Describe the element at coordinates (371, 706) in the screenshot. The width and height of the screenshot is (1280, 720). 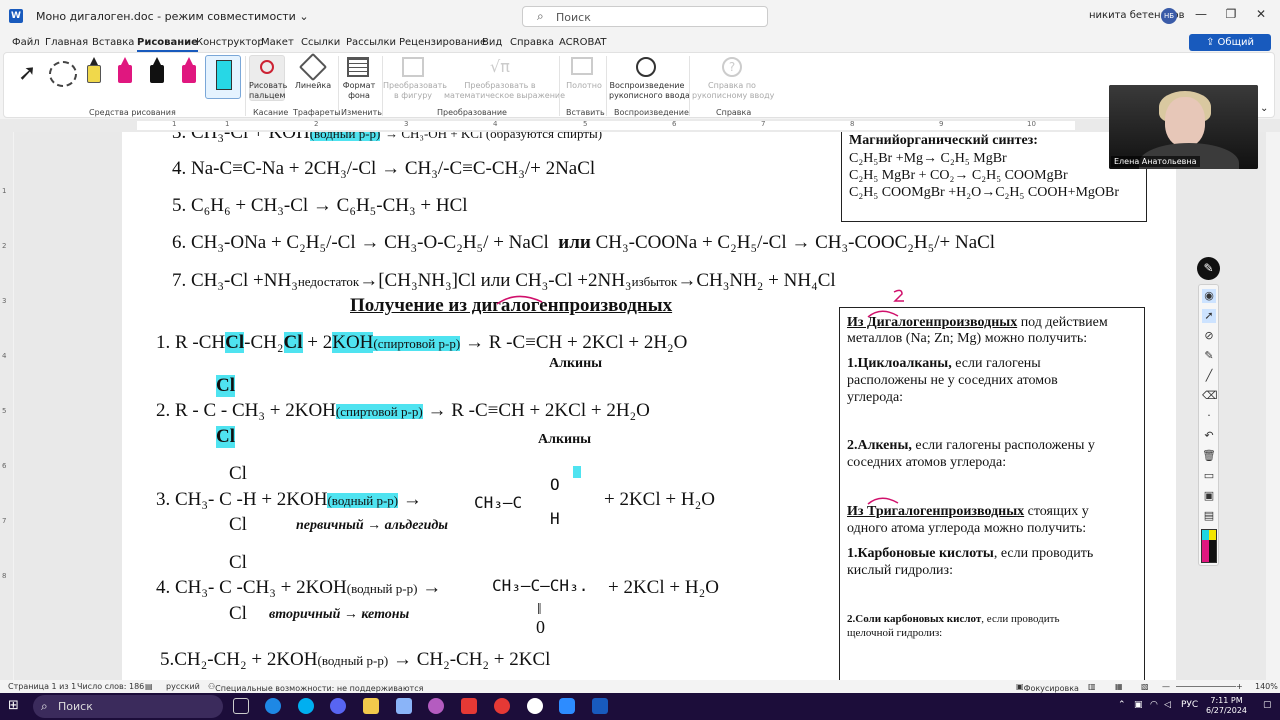
I see `file-explorer-icon` at that location.